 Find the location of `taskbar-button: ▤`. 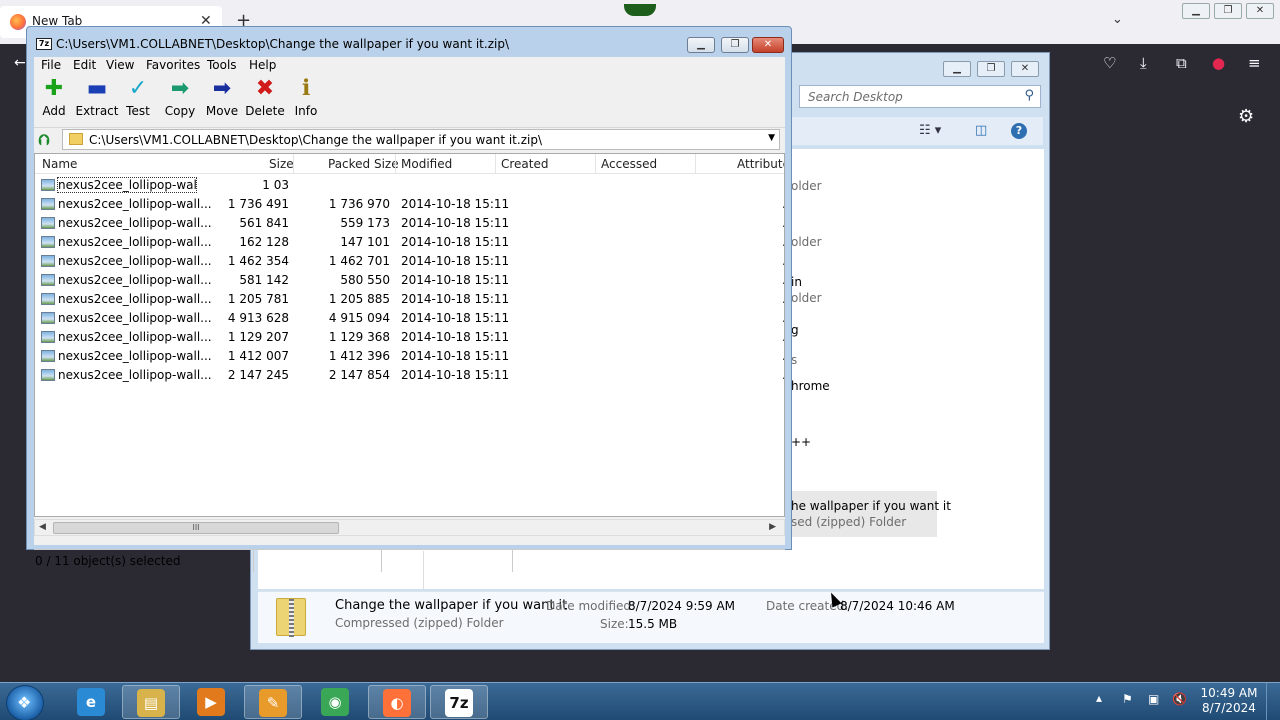

taskbar-button: ▤ is located at coordinates (151, 702).